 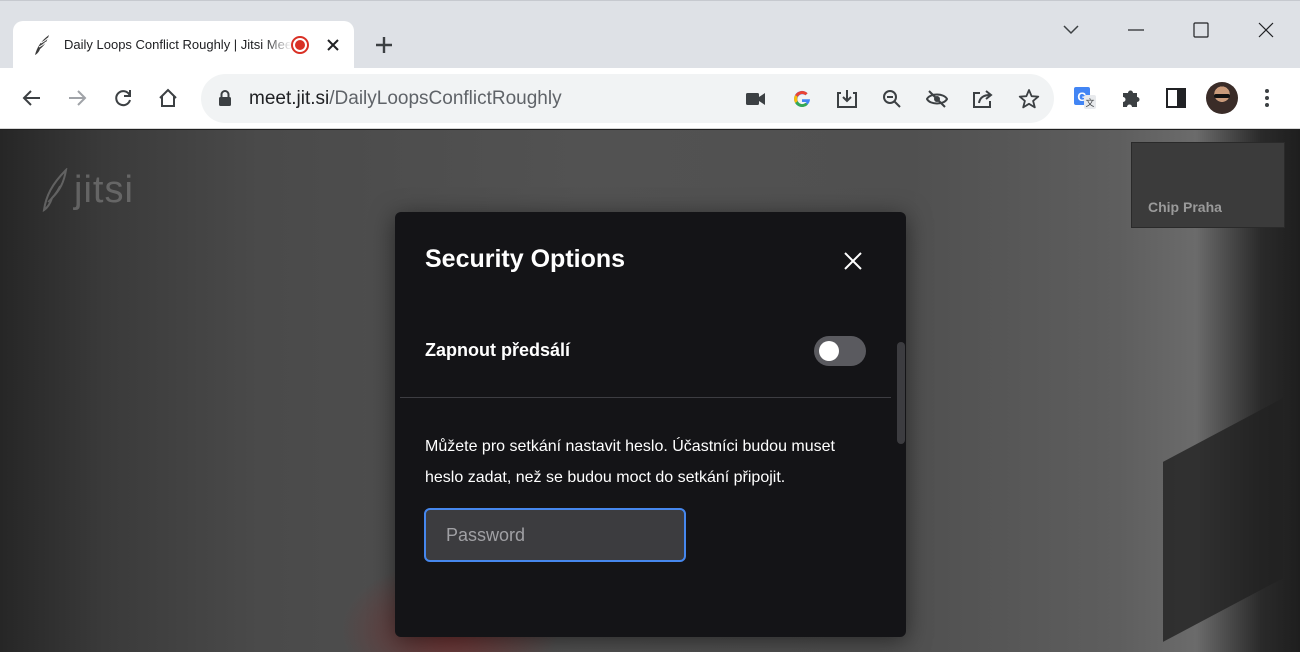 I want to click on lobby-toggle, so click(x=840, y=351).